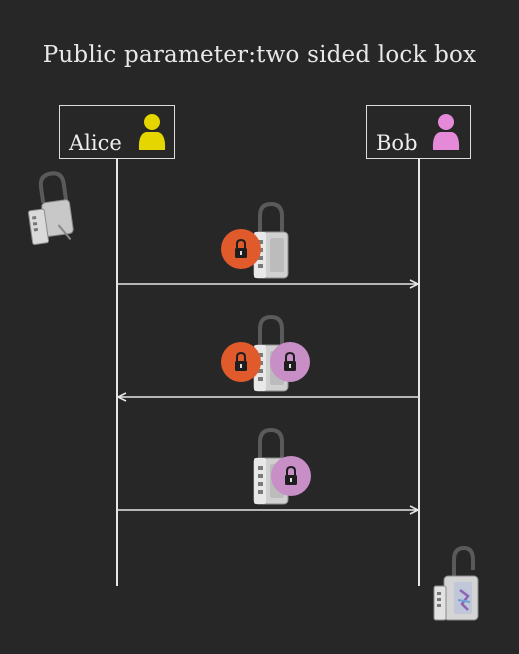 The height and width of the screenshot is (654, 519). I want to click on alice-lockbox-icon, so click(50, 208).